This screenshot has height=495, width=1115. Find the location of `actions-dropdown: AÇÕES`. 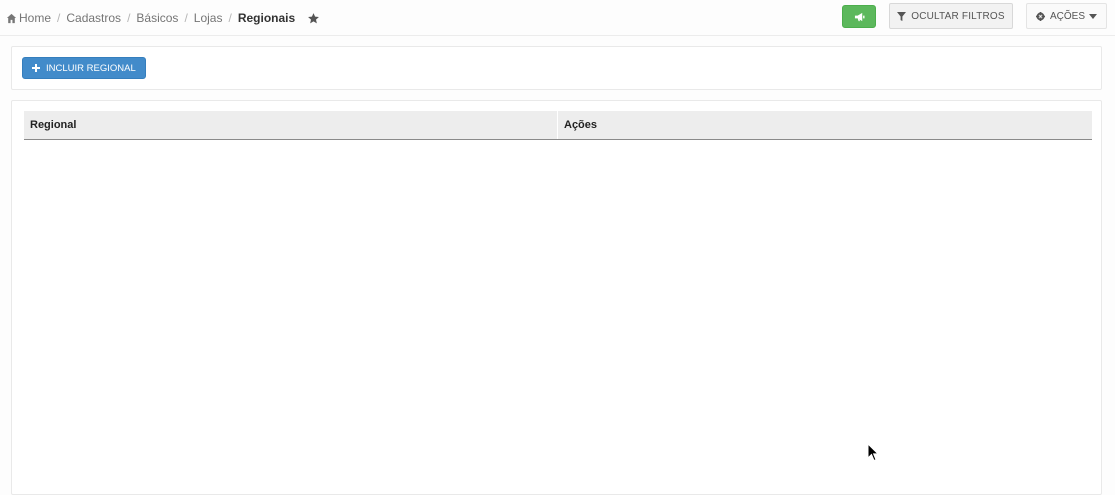

actions-dropdown: AÇÕES is located at coordinates (1066, 16).